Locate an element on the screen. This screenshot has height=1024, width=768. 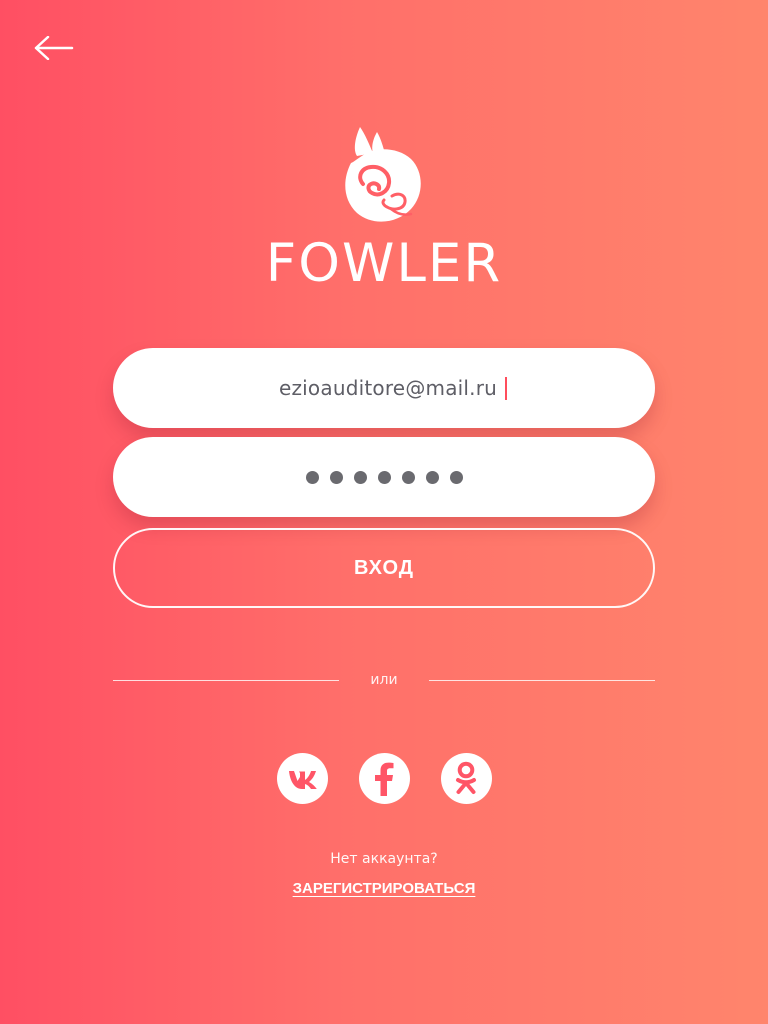
register-link: ЗАРЕГИСТРИРОВАТЬСЯ is located at coordinates (384, 889).